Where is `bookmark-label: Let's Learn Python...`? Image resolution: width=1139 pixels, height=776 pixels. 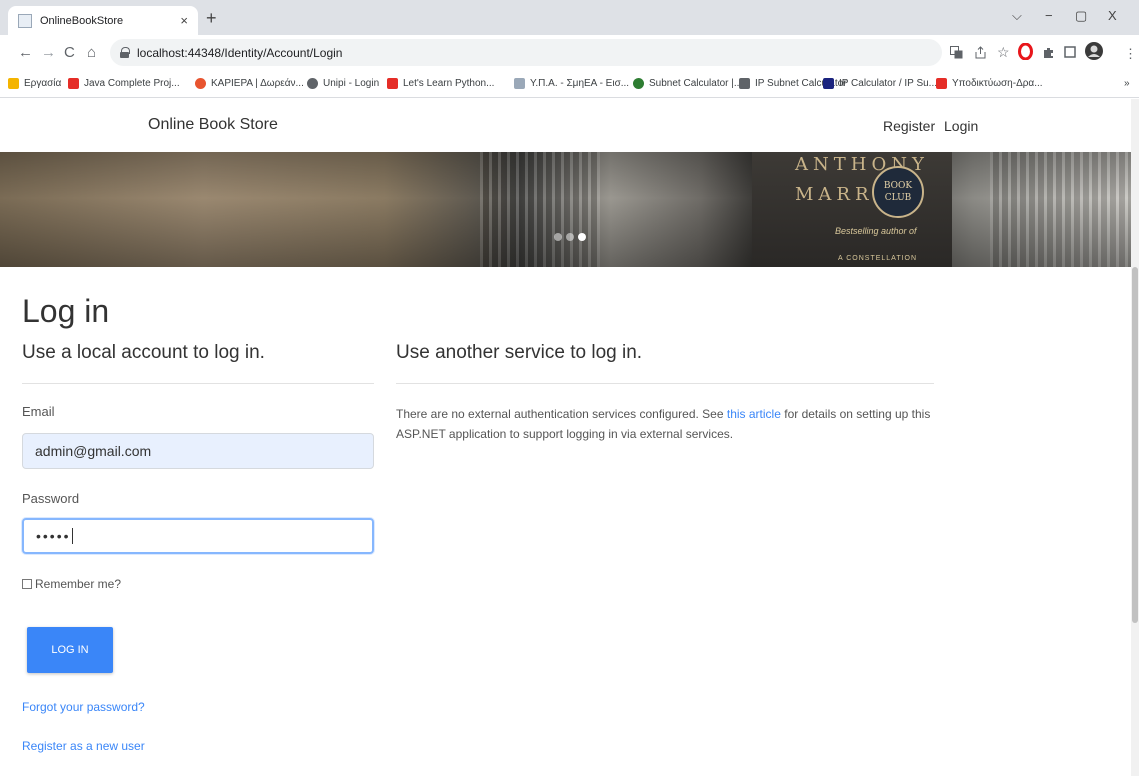
bookmark-label: Let's Learn Python... is located at coordinates (449, 83).